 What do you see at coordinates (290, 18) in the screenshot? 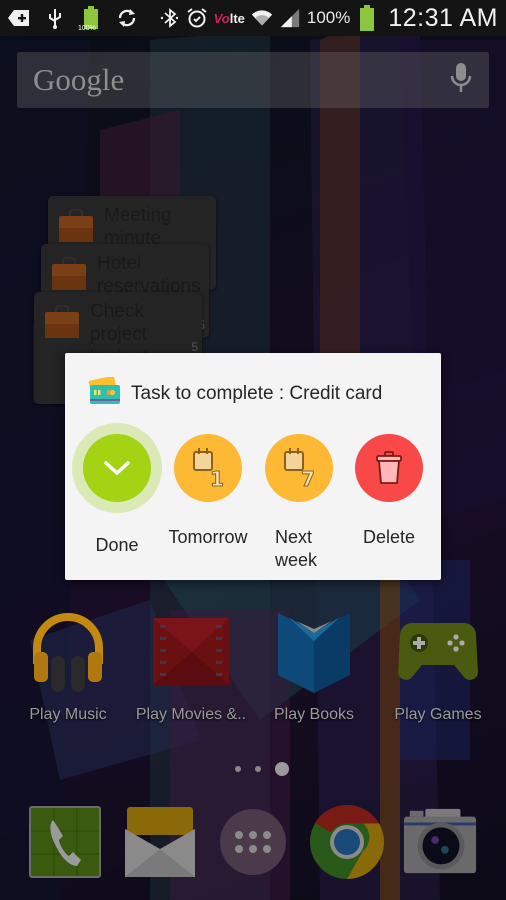
I see `signal-icon` at bounding box center [290, 18].